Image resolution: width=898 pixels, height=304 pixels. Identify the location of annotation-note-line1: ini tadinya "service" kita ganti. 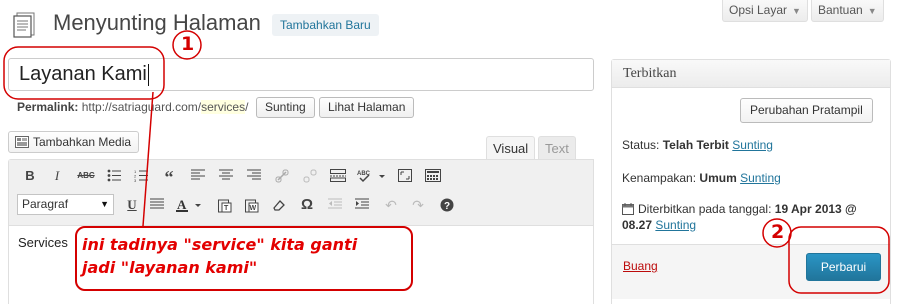
(220, 244).